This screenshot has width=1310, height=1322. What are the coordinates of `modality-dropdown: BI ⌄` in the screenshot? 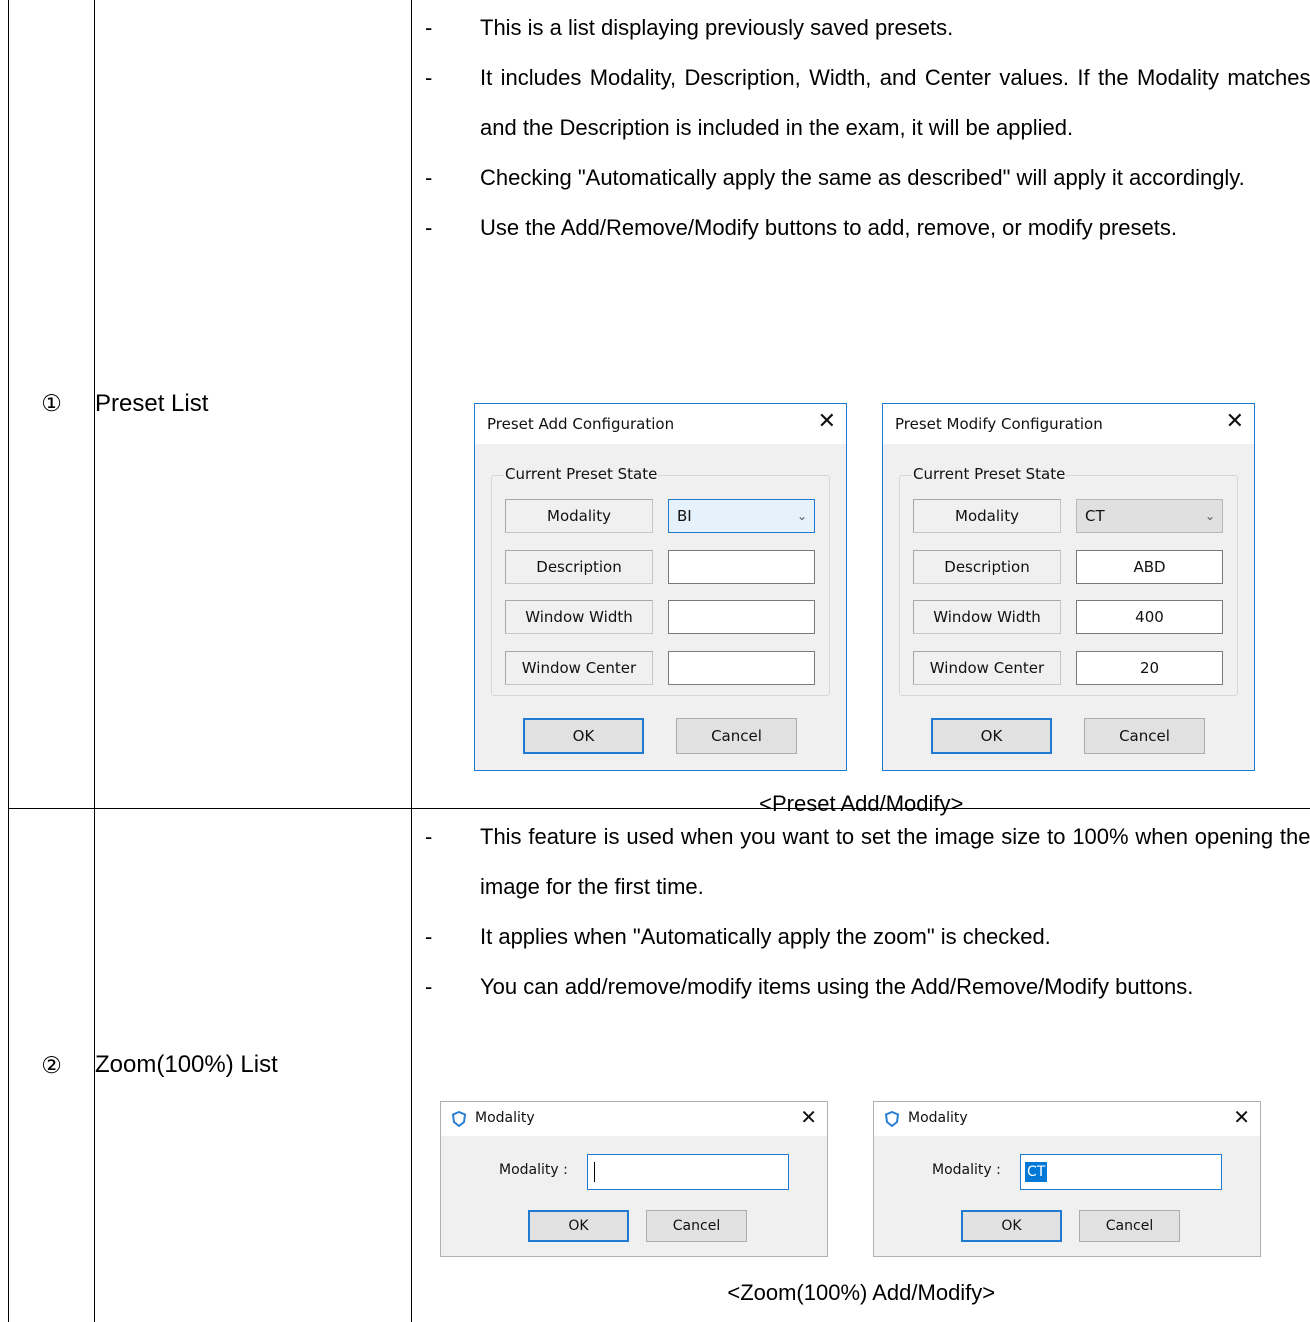 It's located at (741, 515).